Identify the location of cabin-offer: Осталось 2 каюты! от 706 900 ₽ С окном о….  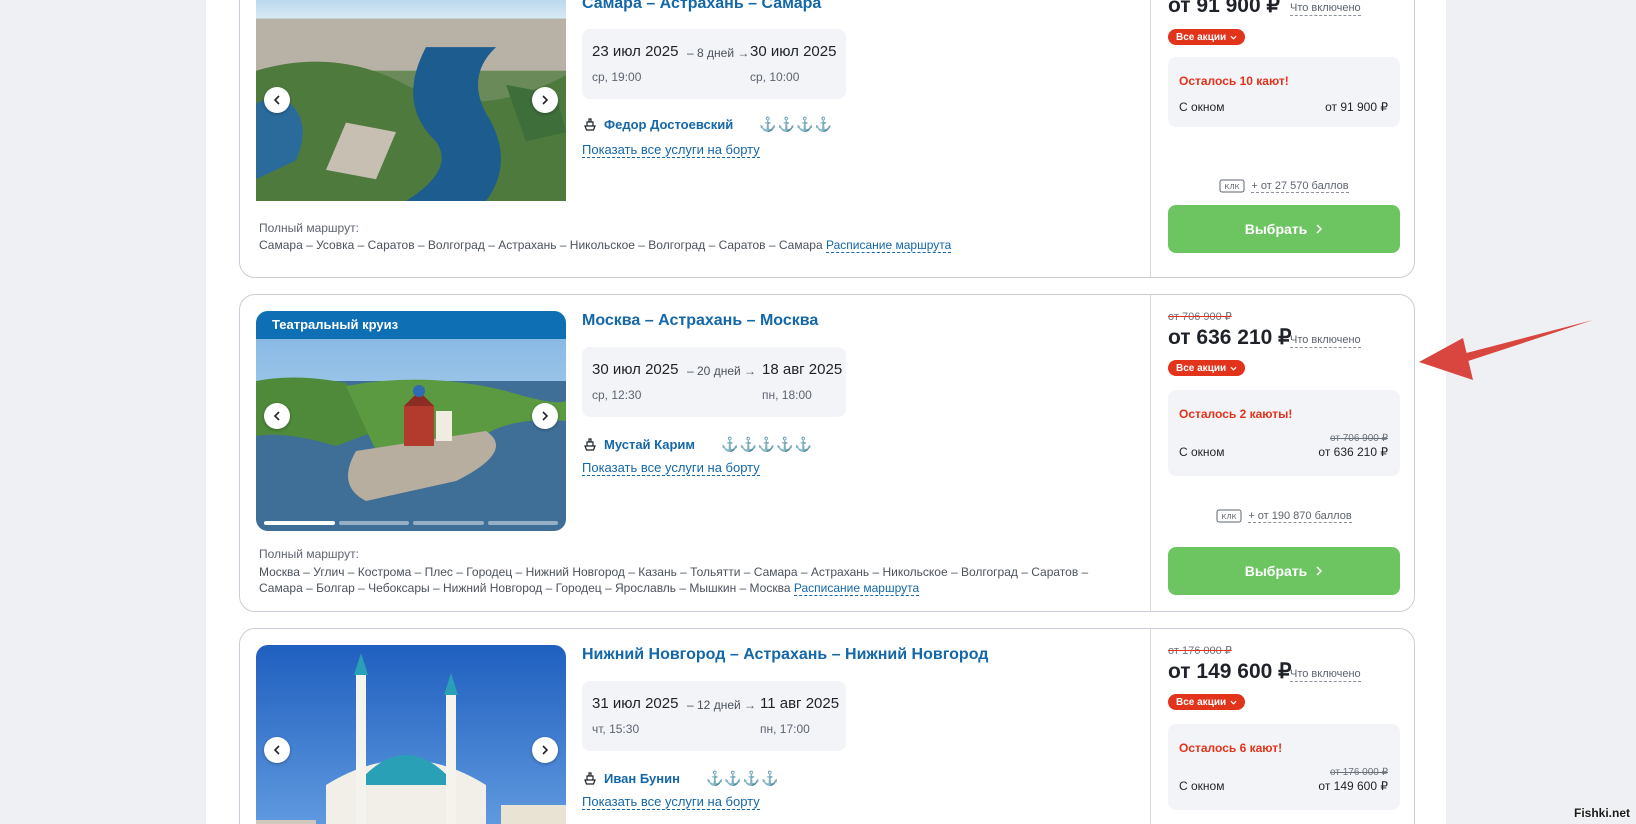
(1284, 433).